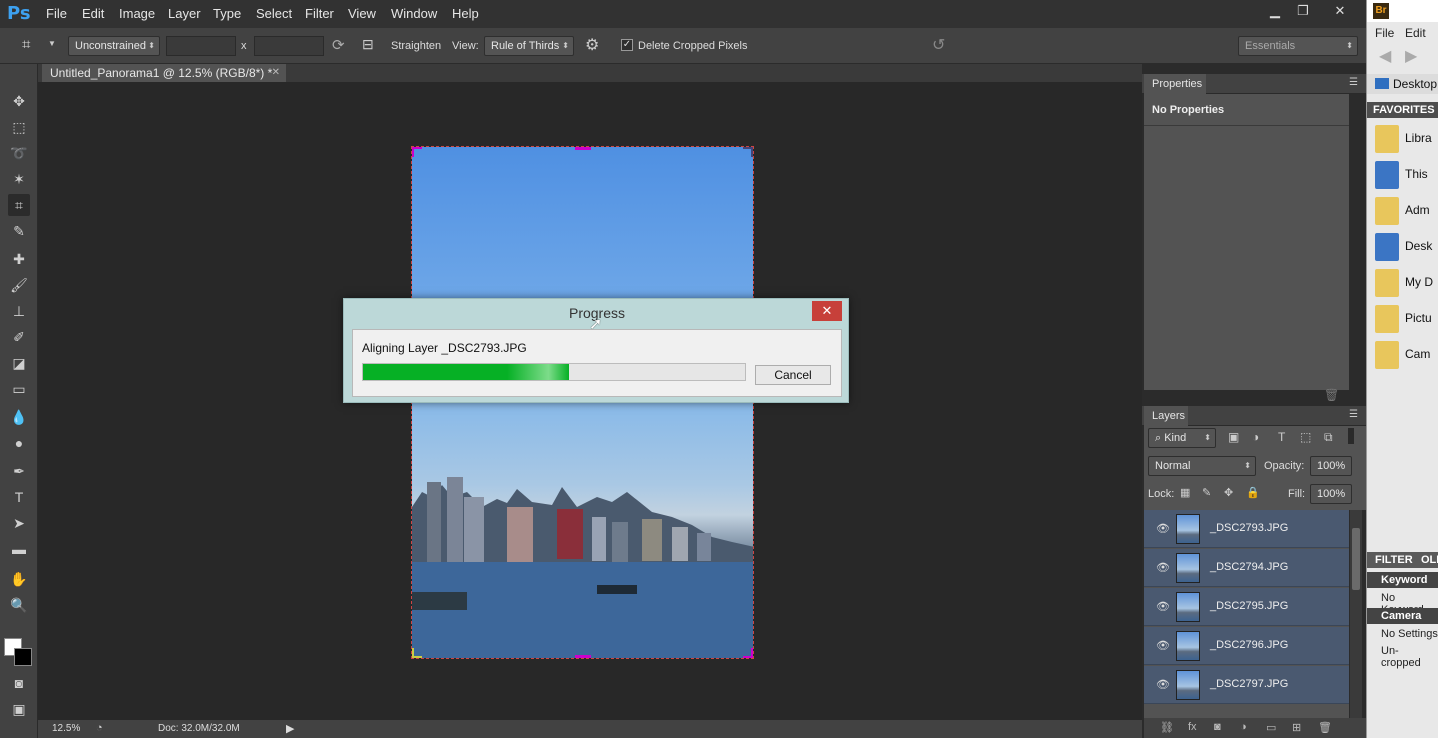 This screenshot has width=1438, height=738. What do you see at coordinates (1217, 727) in the screenshot?
I see `add-mask-icon: ◙` at bounding box center [1217, 727].